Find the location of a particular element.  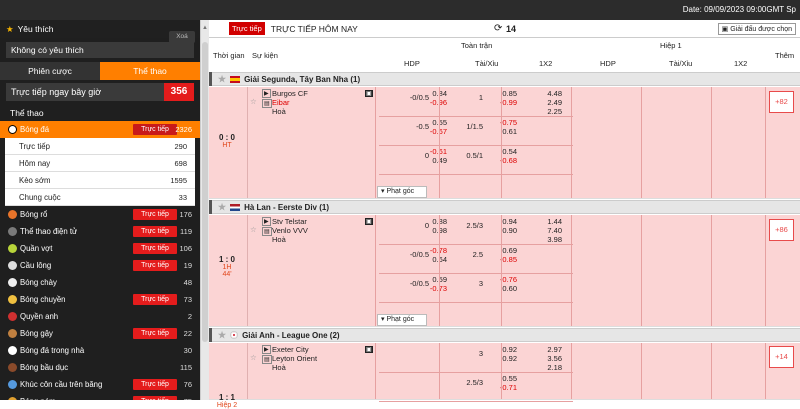

odds-value: 0.69 is located at coordinates (493, 250).